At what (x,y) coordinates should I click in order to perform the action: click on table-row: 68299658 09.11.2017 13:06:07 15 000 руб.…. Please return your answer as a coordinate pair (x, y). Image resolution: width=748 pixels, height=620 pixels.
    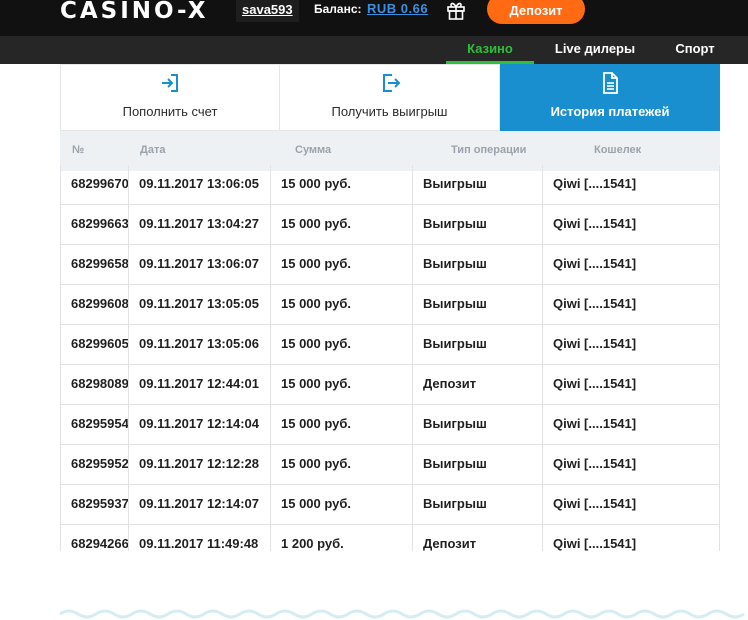
    Looking at the image, I should click on (390, 265).